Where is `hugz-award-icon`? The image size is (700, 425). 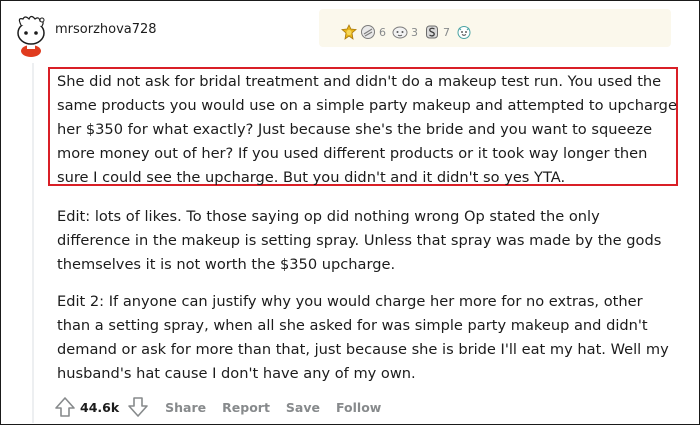
hugz-award-icon is located at coordinates (464, 32).